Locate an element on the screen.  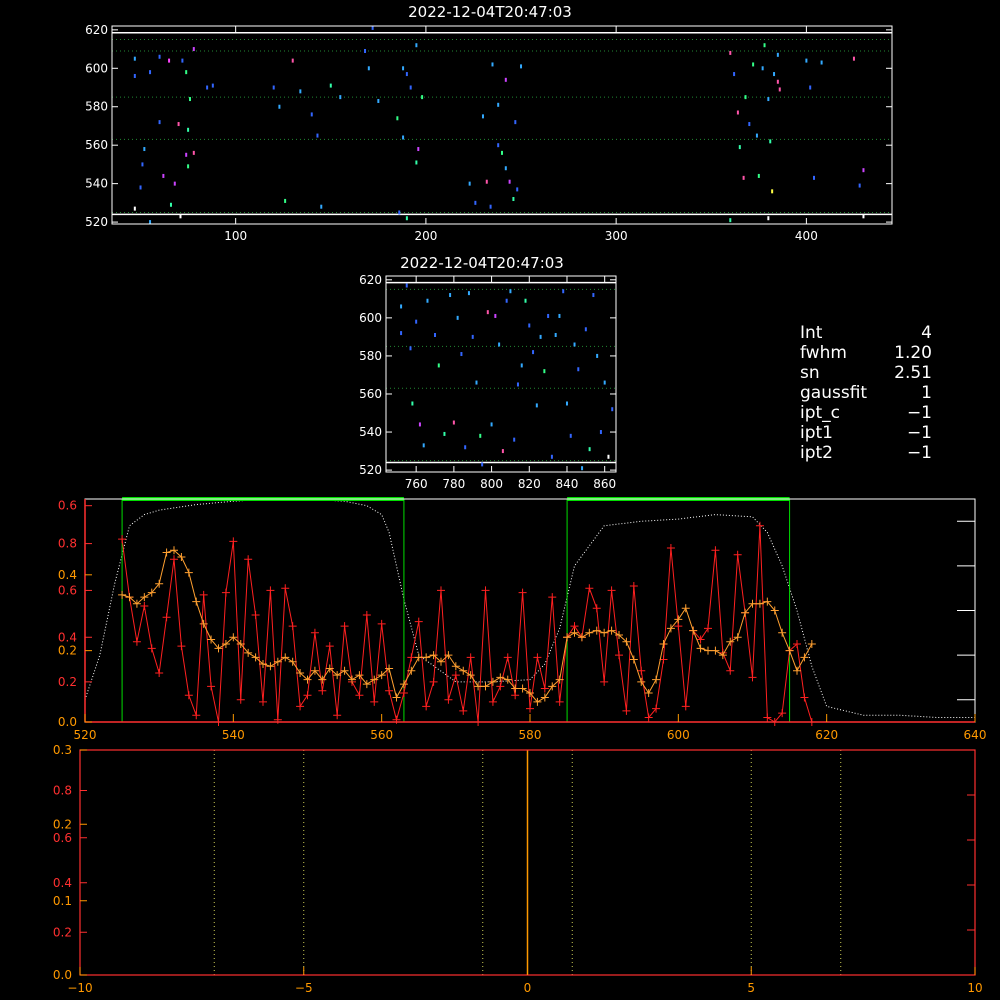
spectrogram-zoom-title: 2022-12-04T20:47:03 is located at coordinates (482, 263).